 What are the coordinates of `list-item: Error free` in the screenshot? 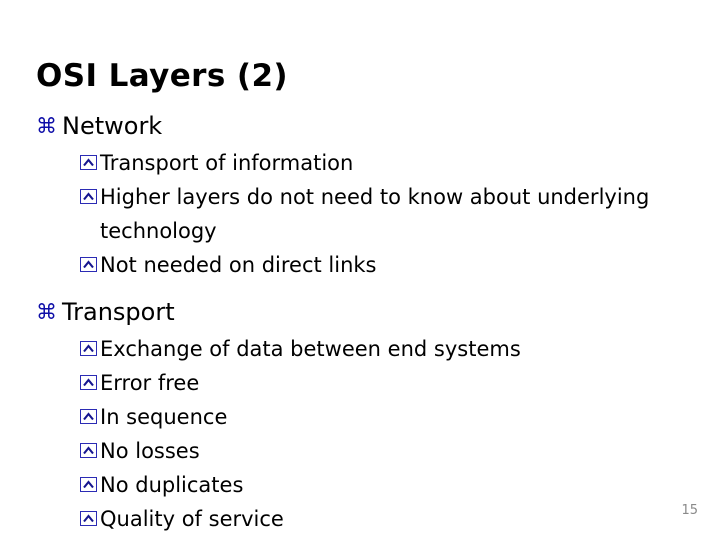 It's located at (360, 383).